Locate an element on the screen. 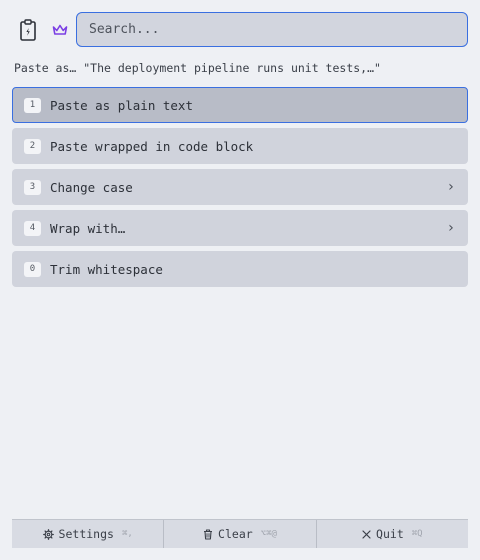 This screenshot has width=480, height=560. quit-shortcut: ⌘Q is located at coordinates (417, 534).